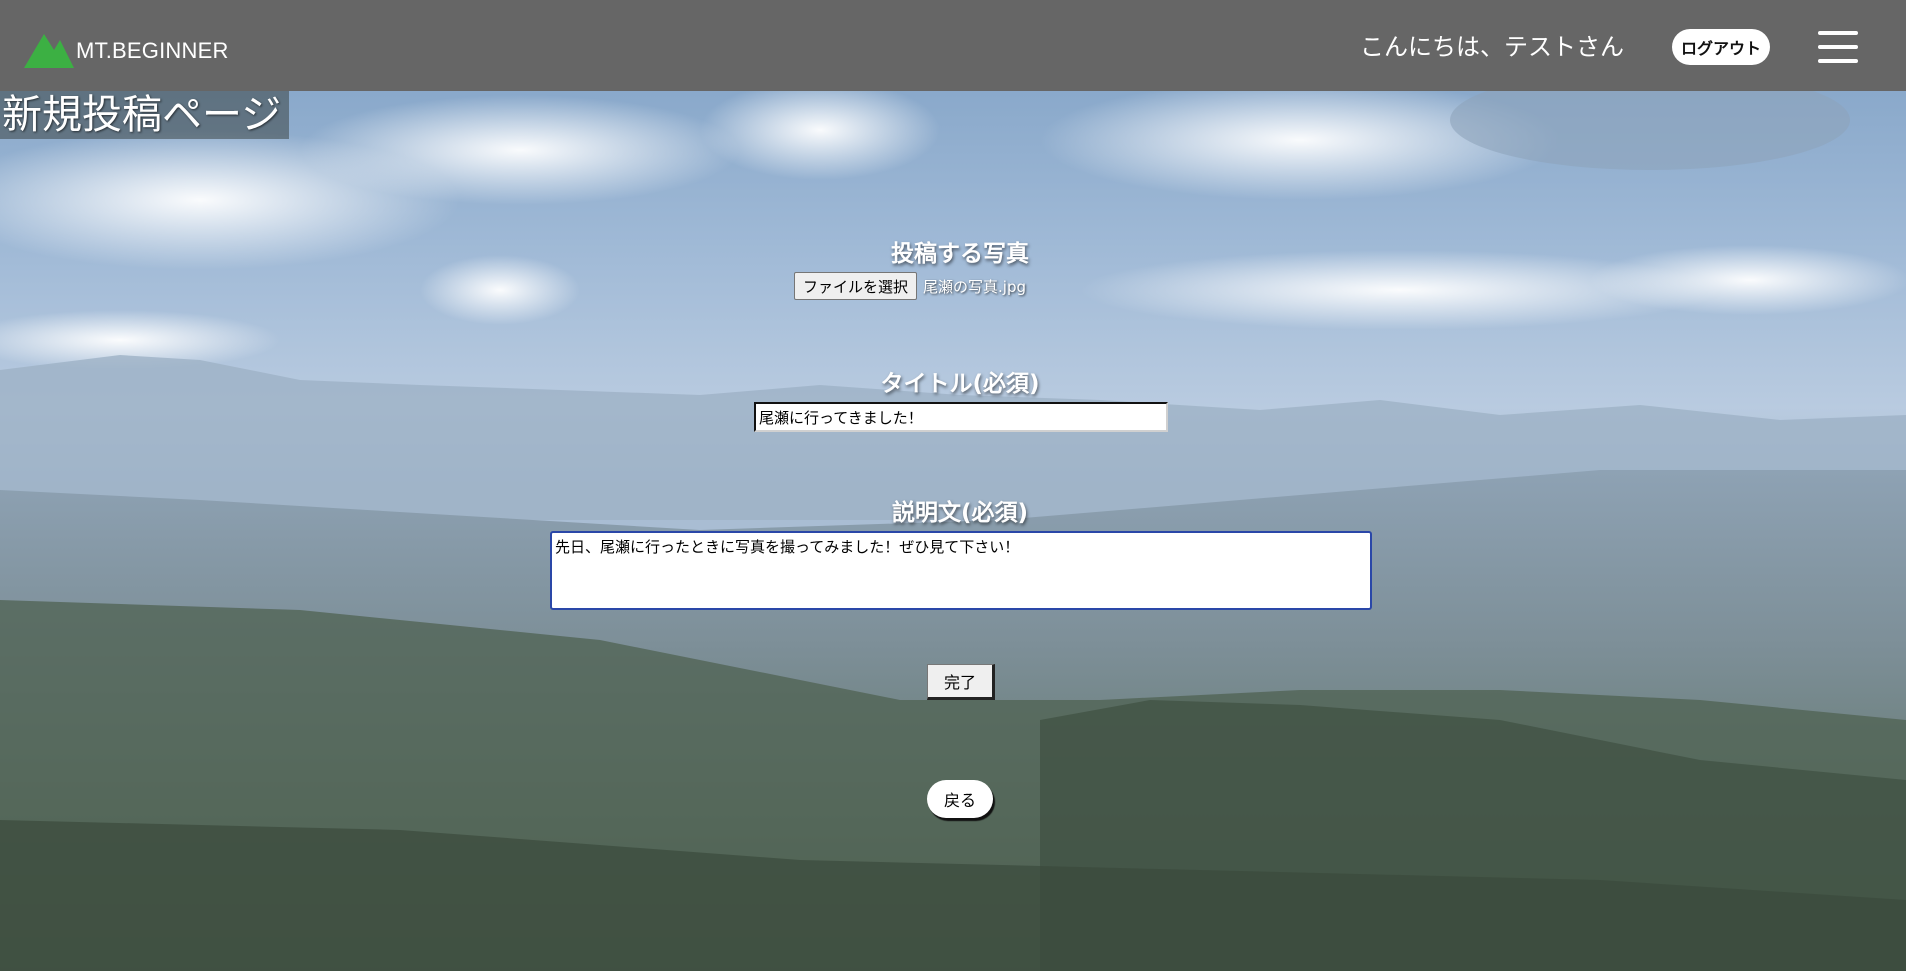 This screenshot has height=971, width=1906. Describe the element at coordinates (960, 384) in the screenshot. I see `title-label: タイトル(必須)` at that location.